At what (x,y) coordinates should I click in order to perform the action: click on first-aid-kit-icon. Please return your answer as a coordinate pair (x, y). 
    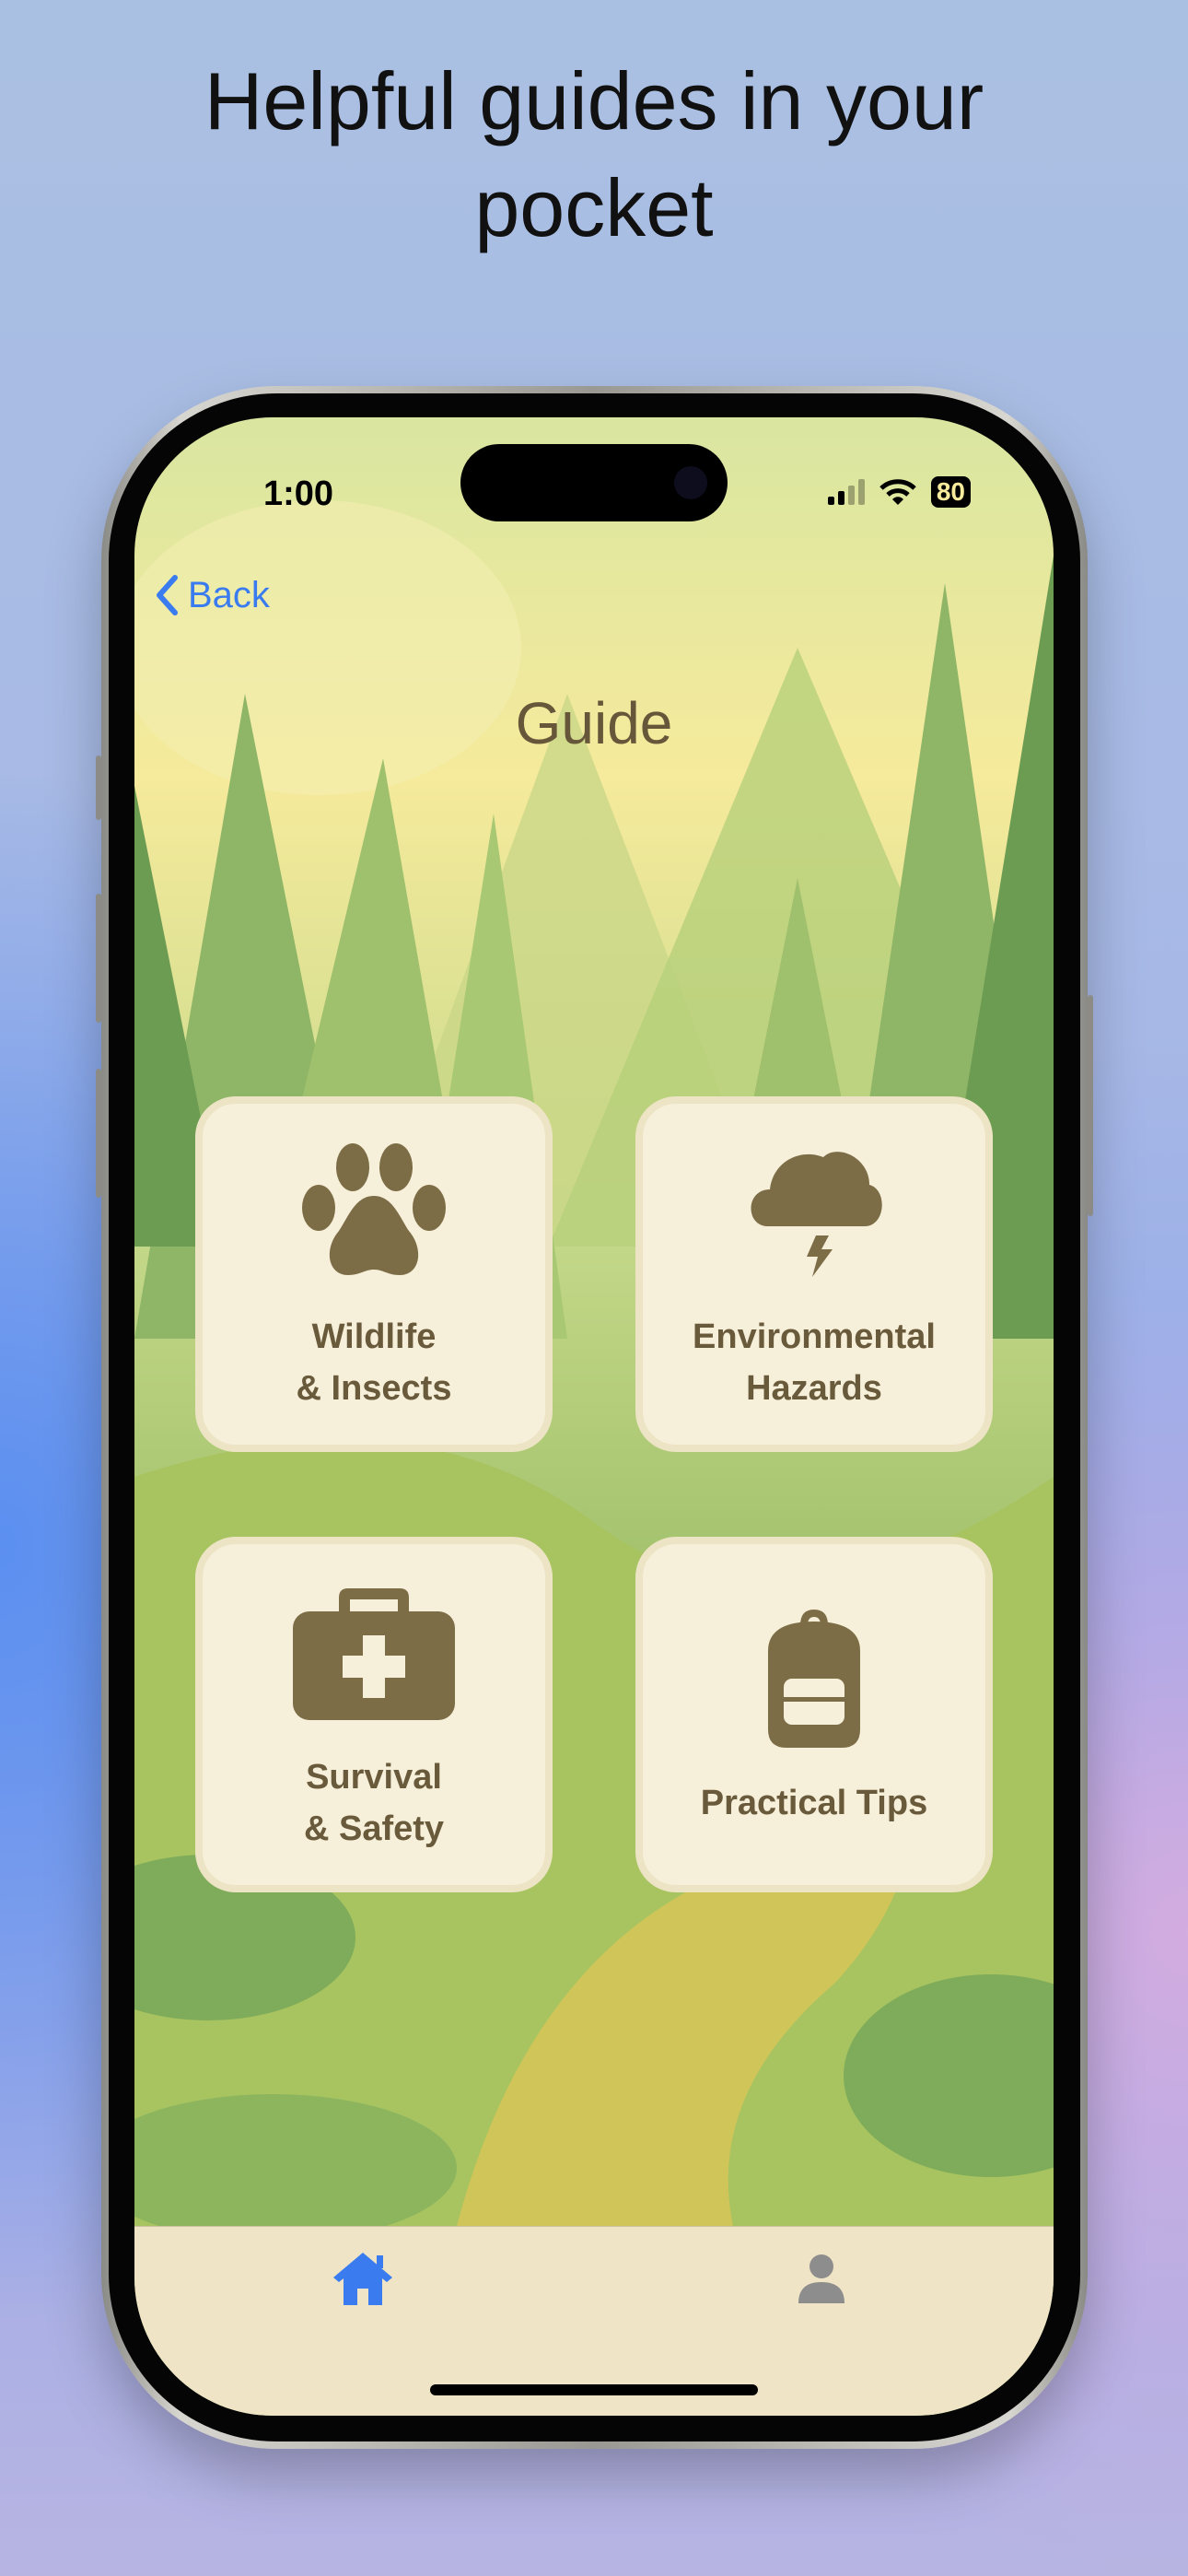
    Looking at the image, I should click on (374, 1654).